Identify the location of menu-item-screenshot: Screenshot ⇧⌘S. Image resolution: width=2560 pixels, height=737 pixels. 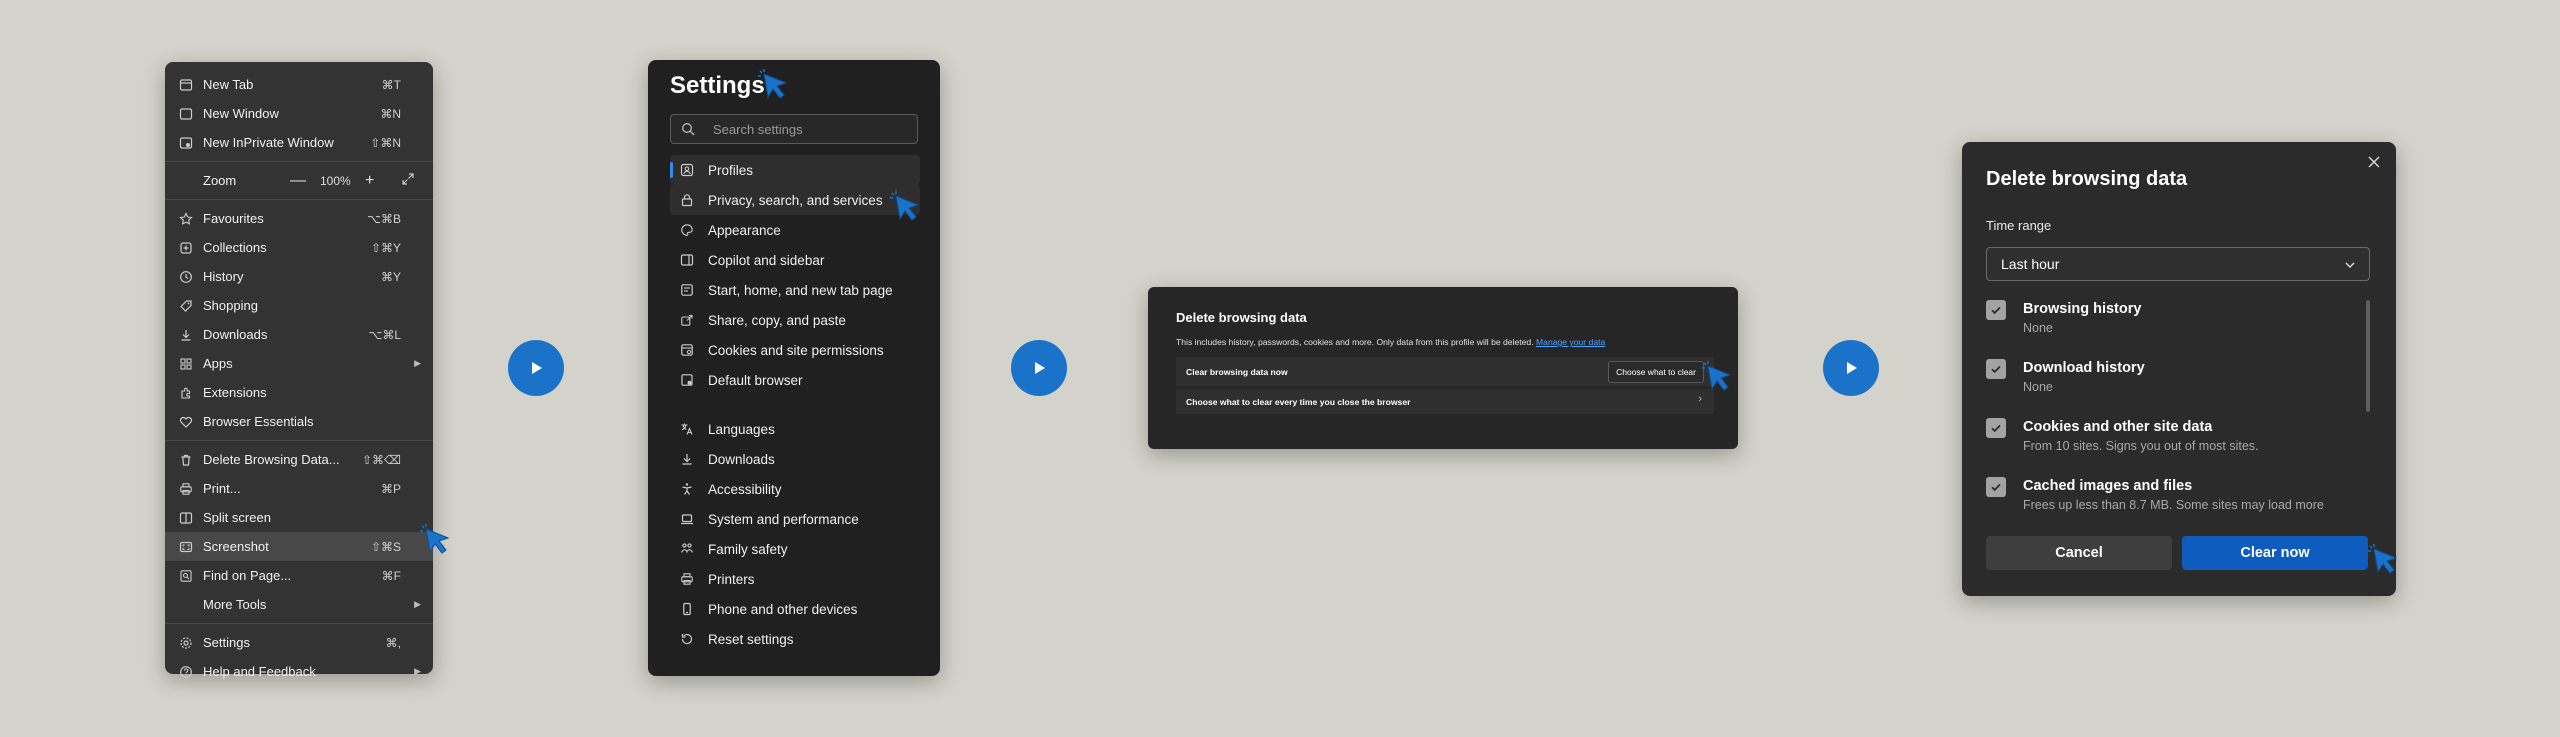
(299, 546).